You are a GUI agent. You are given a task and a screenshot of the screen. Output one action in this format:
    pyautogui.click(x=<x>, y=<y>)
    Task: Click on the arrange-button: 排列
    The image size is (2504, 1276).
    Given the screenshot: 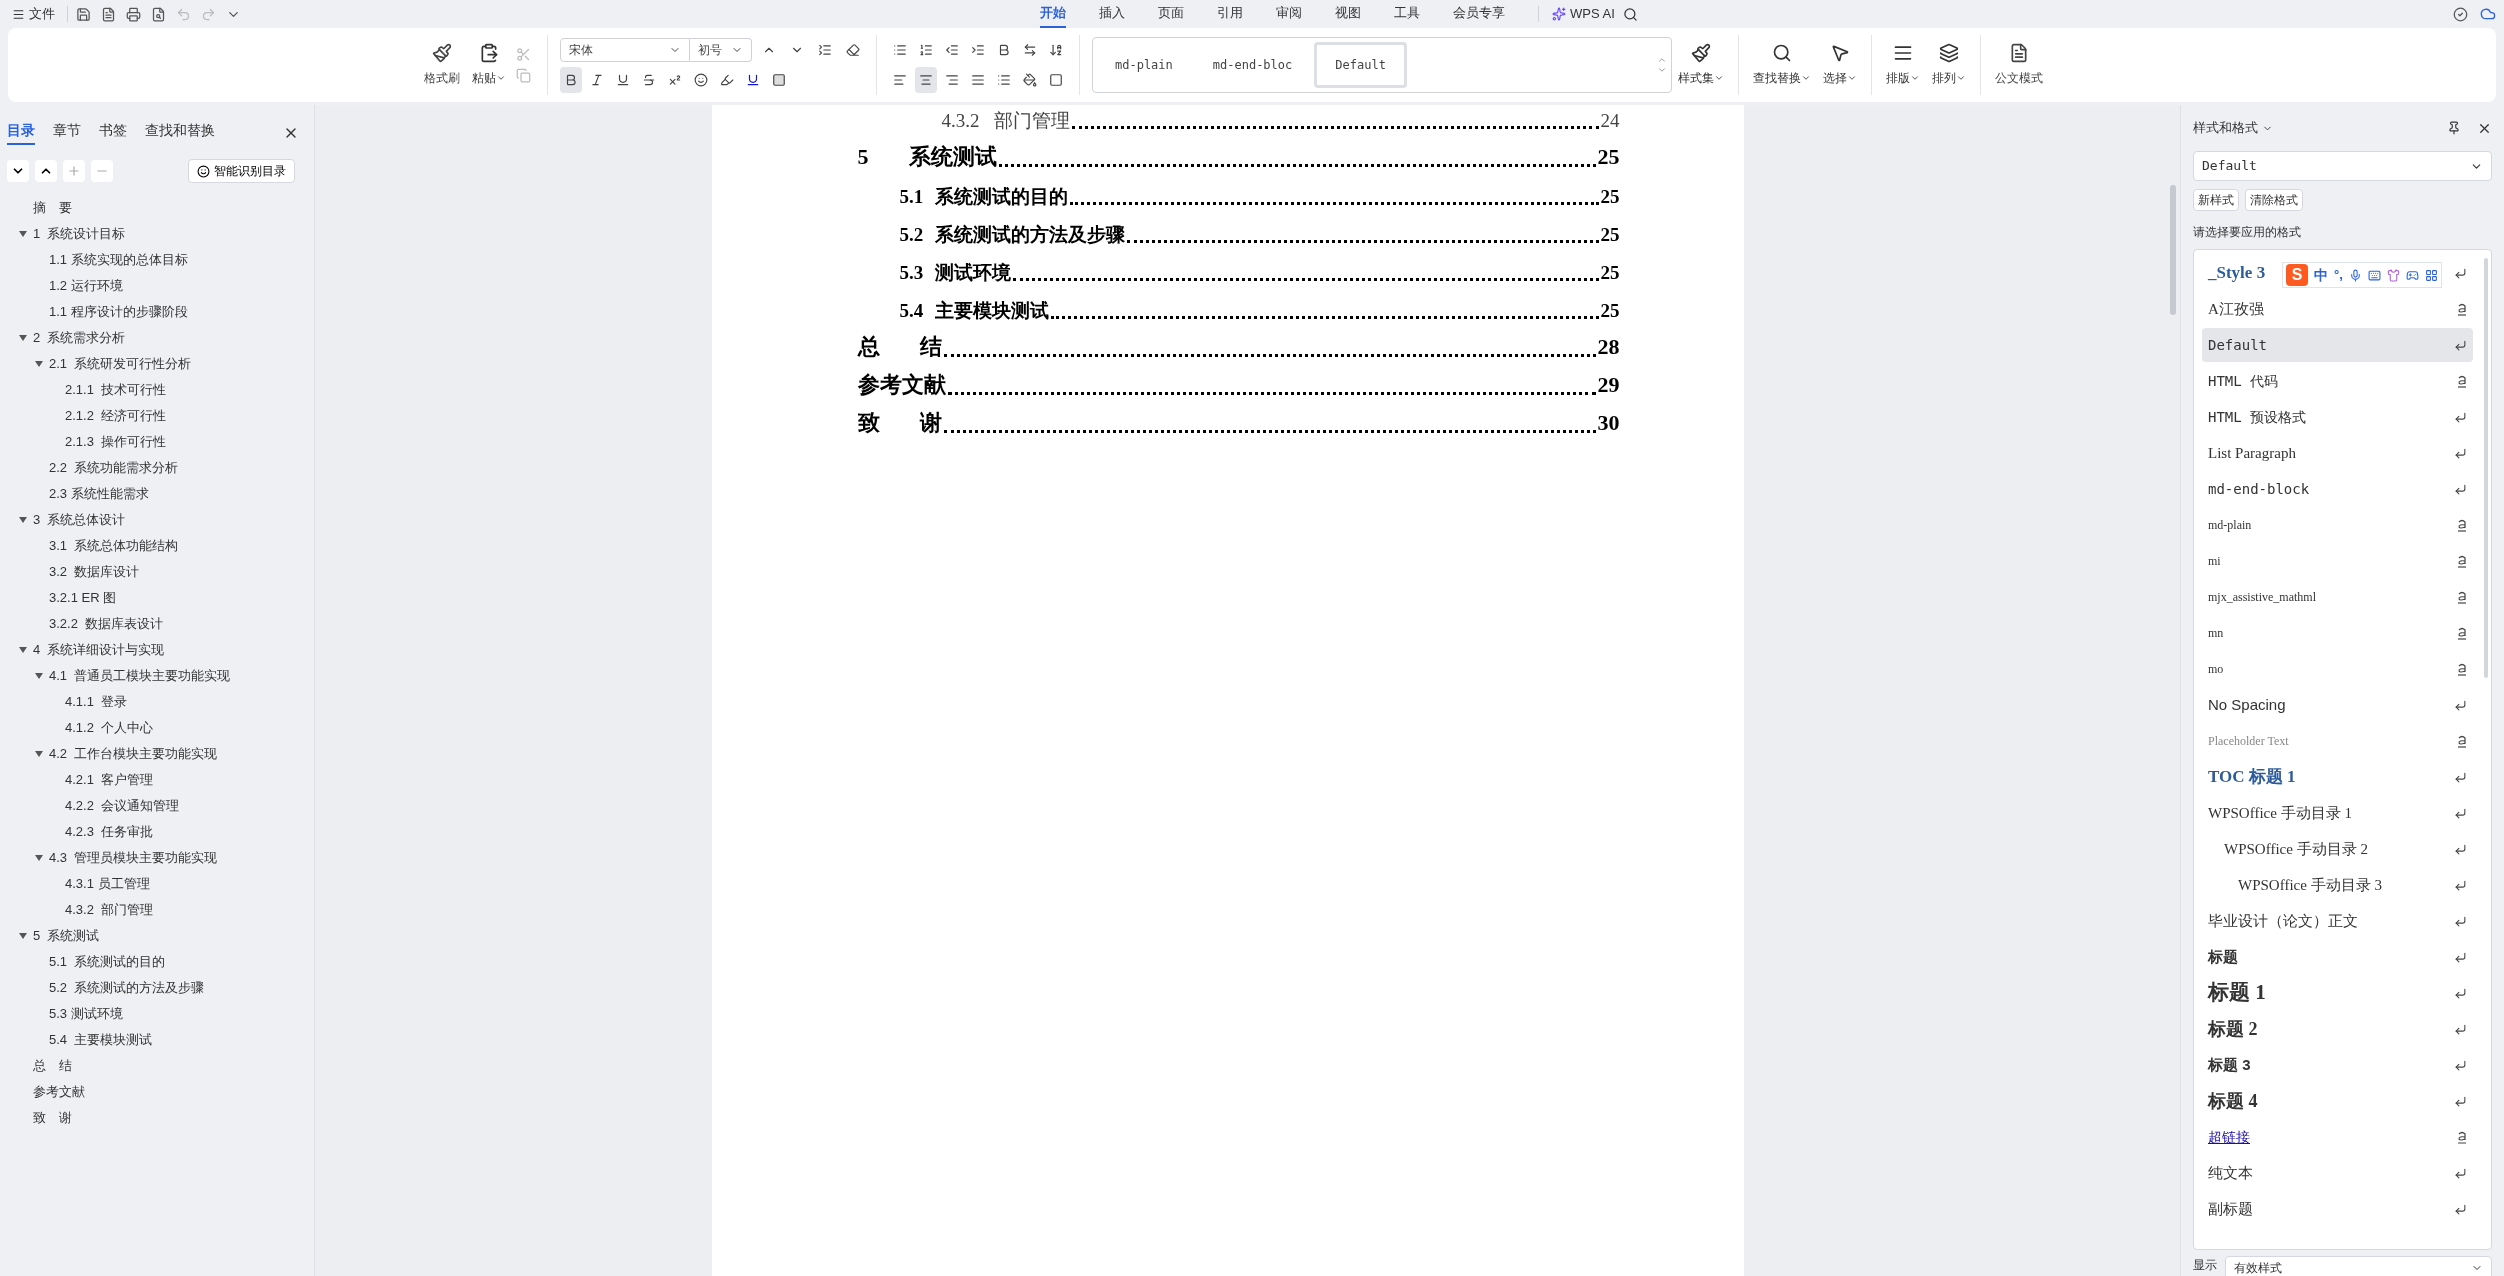 What is the action you would take?
    pyautogui.click(x=1949, y=65)
    